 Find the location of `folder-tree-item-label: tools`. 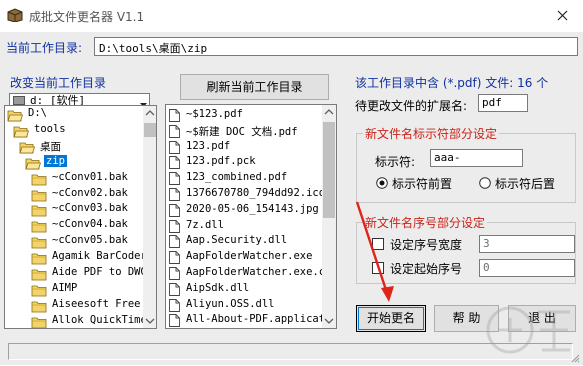

folder-tree-item-label: tools is located at coordinates (50, 128).